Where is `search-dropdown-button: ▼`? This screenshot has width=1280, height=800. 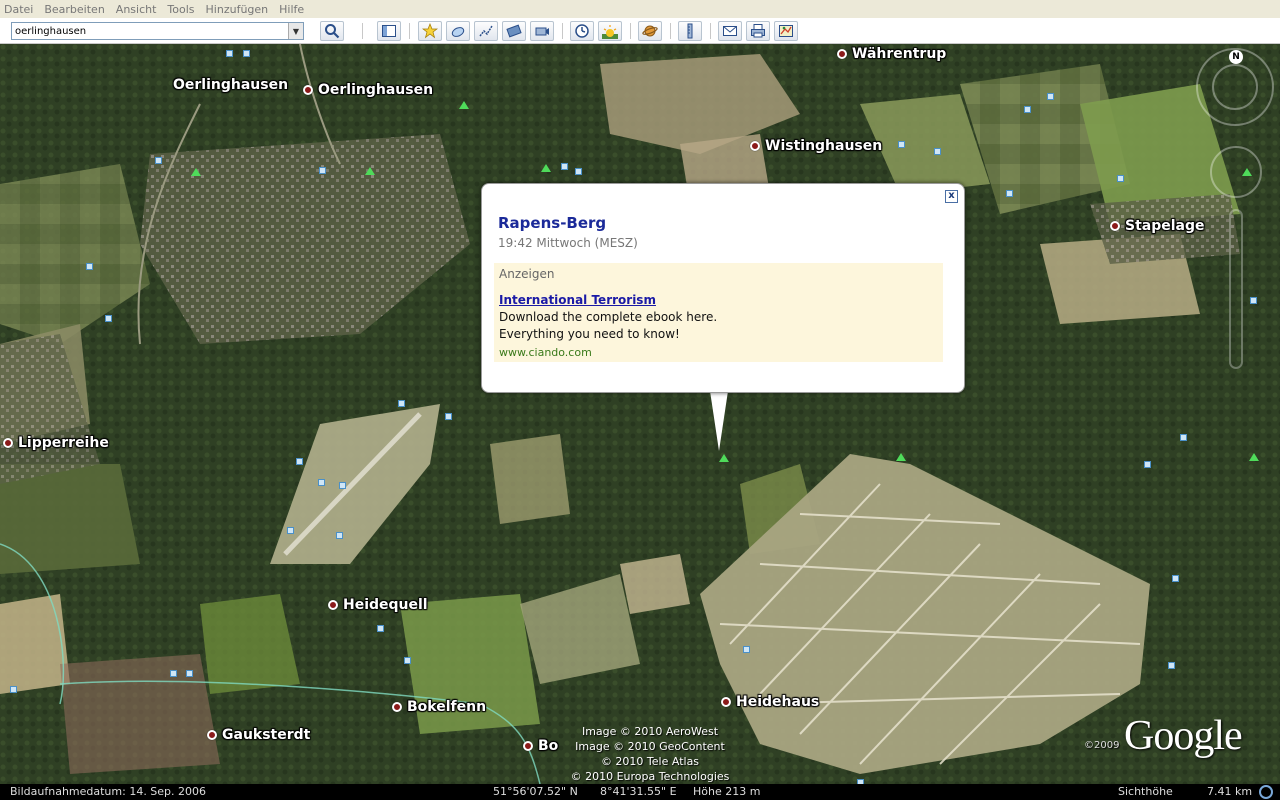 search-dropdown-button: ▼ is located at coordinates (295, 31).